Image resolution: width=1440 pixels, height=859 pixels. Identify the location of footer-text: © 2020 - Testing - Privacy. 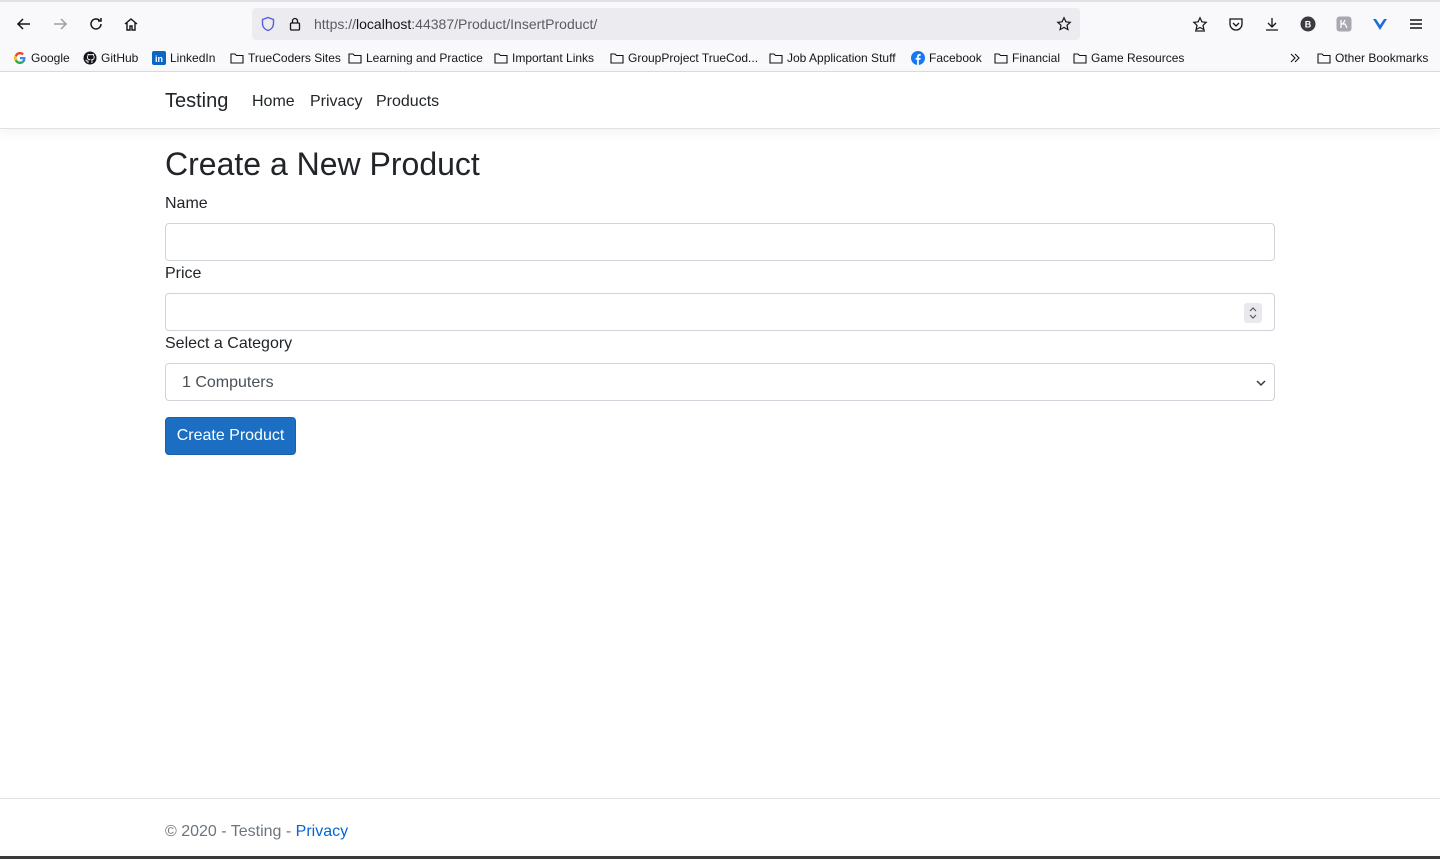
(256, 832).